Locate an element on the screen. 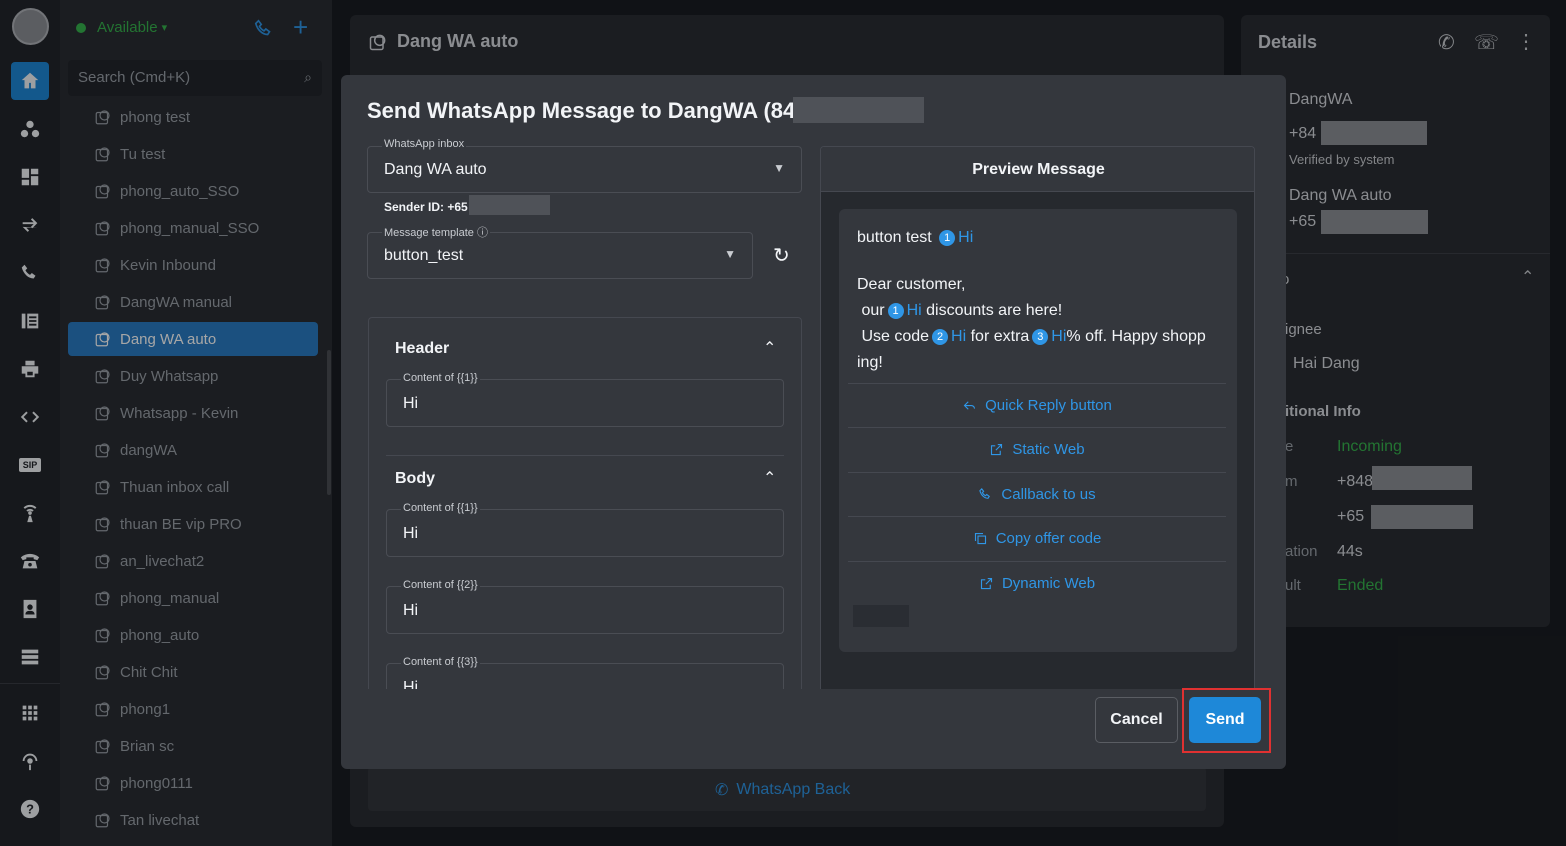  template-select-label: Message template ⓘ is located at coordinates (436, 232).